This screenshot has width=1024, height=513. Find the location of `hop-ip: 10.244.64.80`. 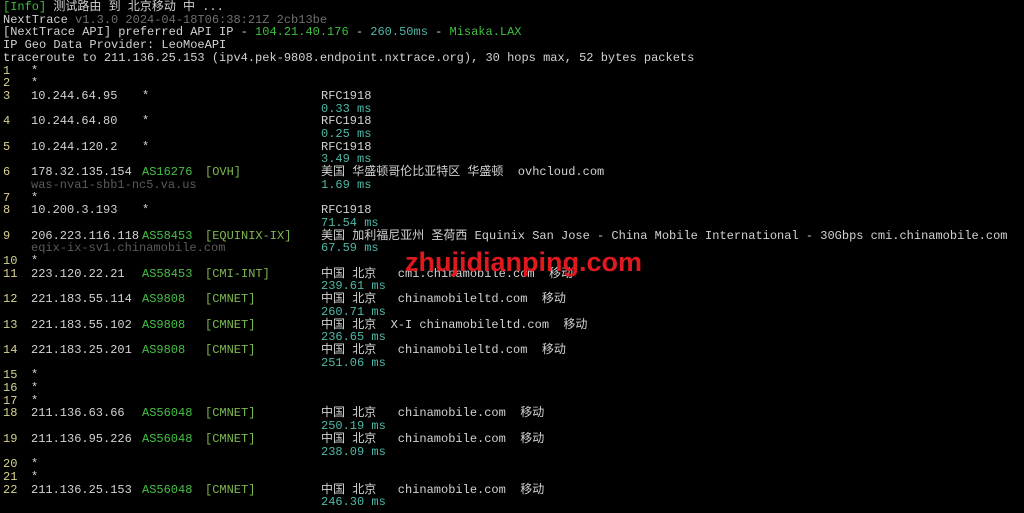

hop-ip: 10.244.64.80 is located at coordinates (74, 121).